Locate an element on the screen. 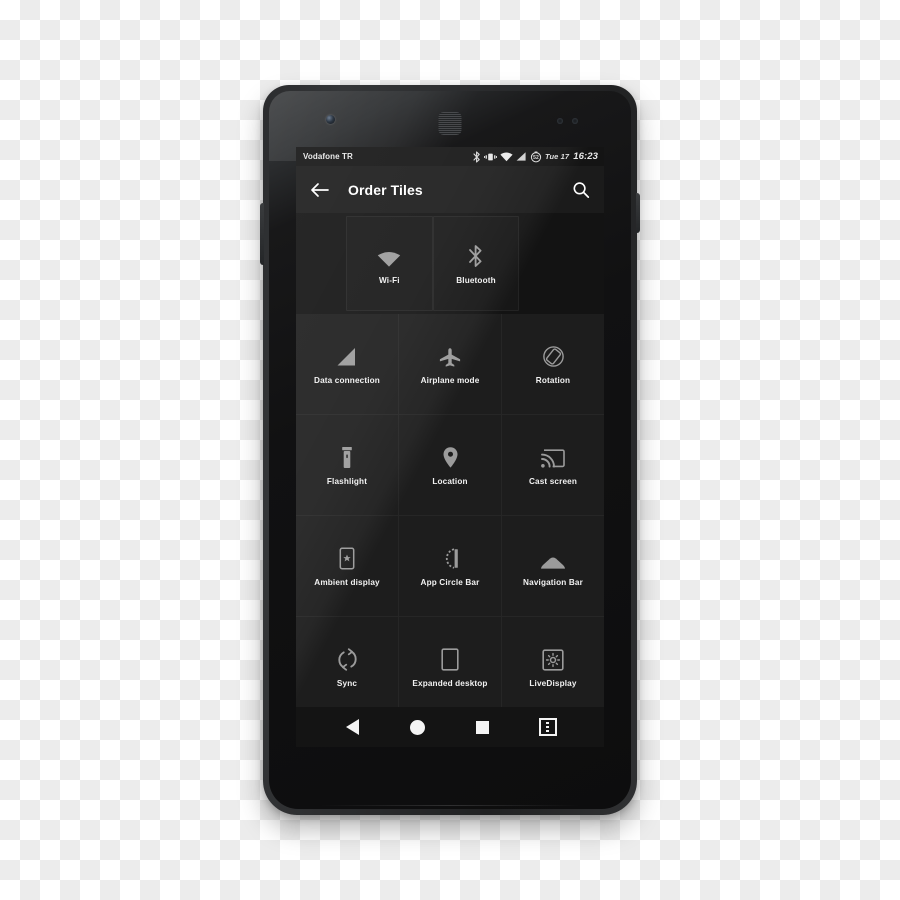 The height and width of the screenshot is (900, 900). carrier-label: Vodafone TR is located at coordinates (328, 156).